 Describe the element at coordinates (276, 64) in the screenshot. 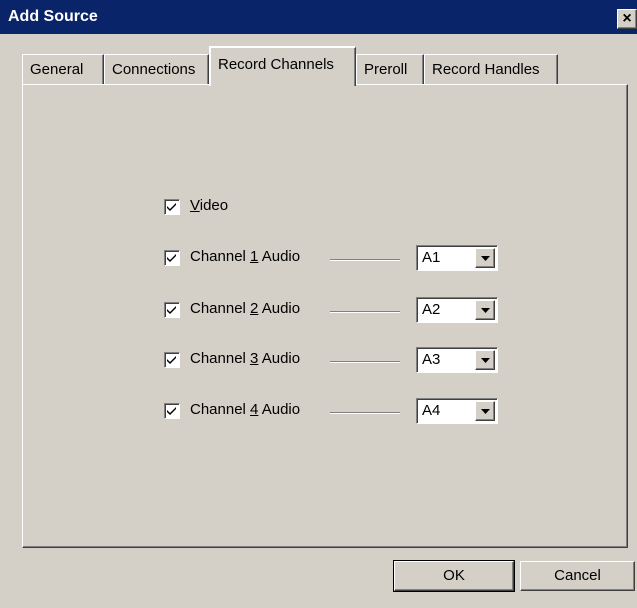

I see `tab-label: Record Channels` at that location.